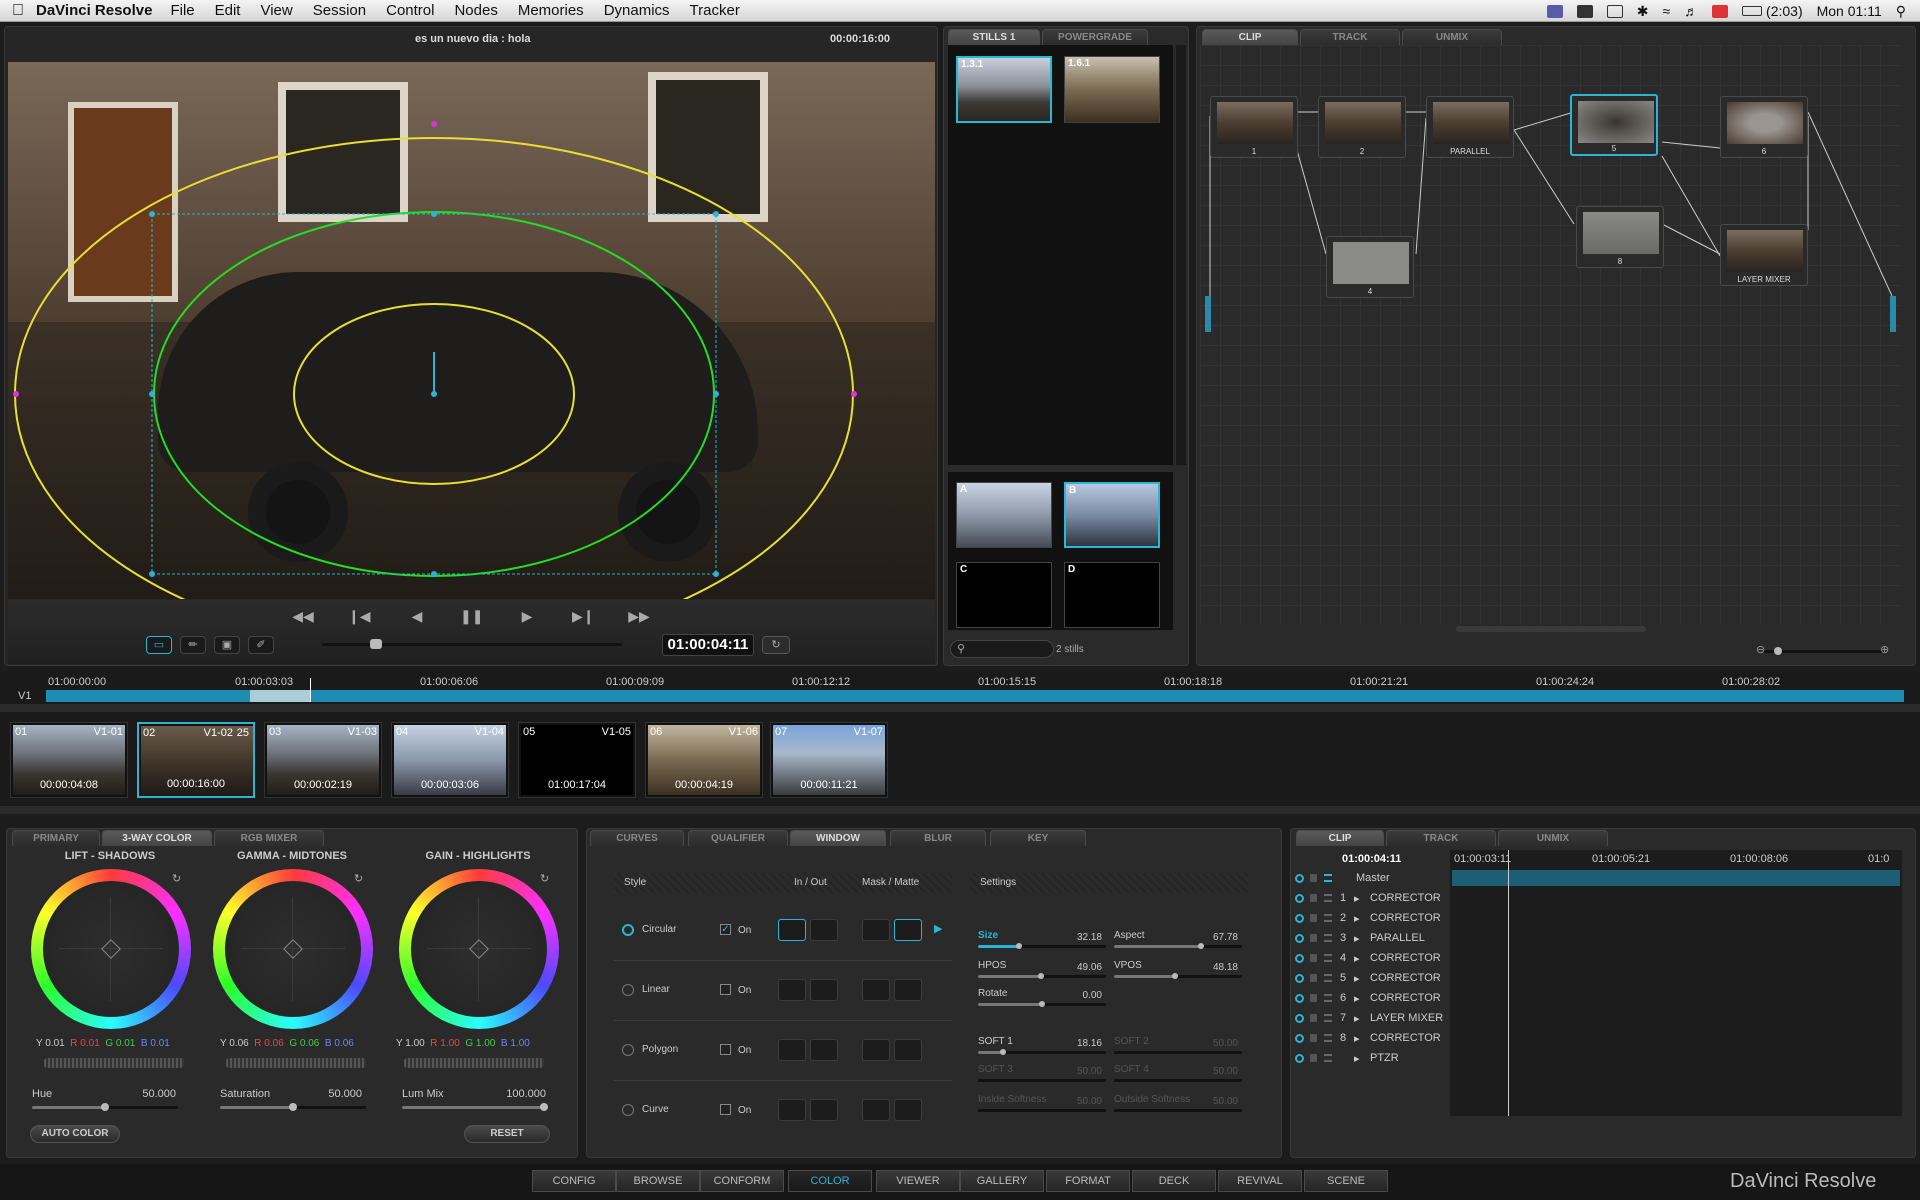  I want to click on linear-matte-button, so click(908, 990).